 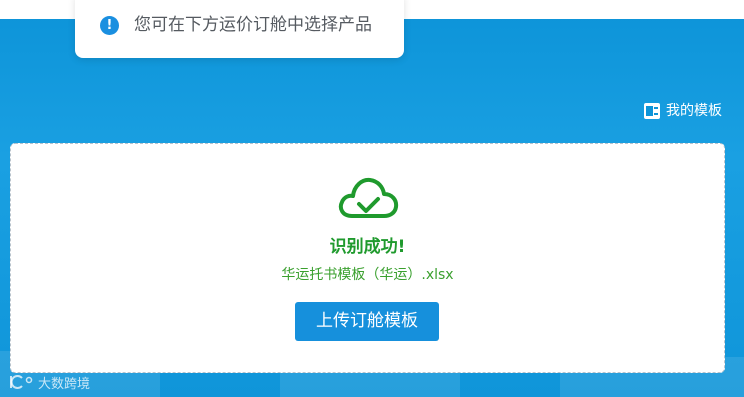 What do you see at coordinates (368, 197) in the screenshot?
I see `cloud-check-icon` at bounding box center [368, 197].